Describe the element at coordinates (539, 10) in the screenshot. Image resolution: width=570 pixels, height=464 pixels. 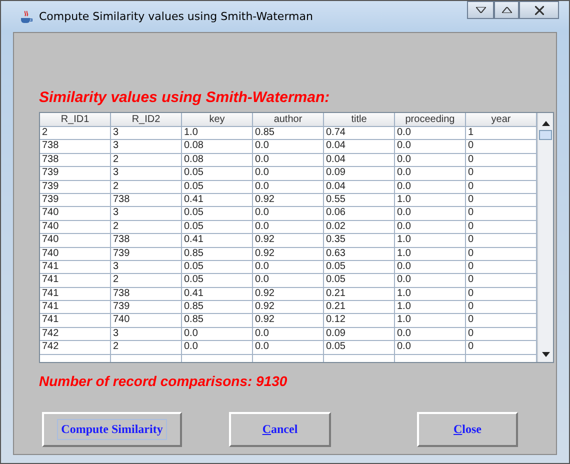
I see `close-button` at that location.